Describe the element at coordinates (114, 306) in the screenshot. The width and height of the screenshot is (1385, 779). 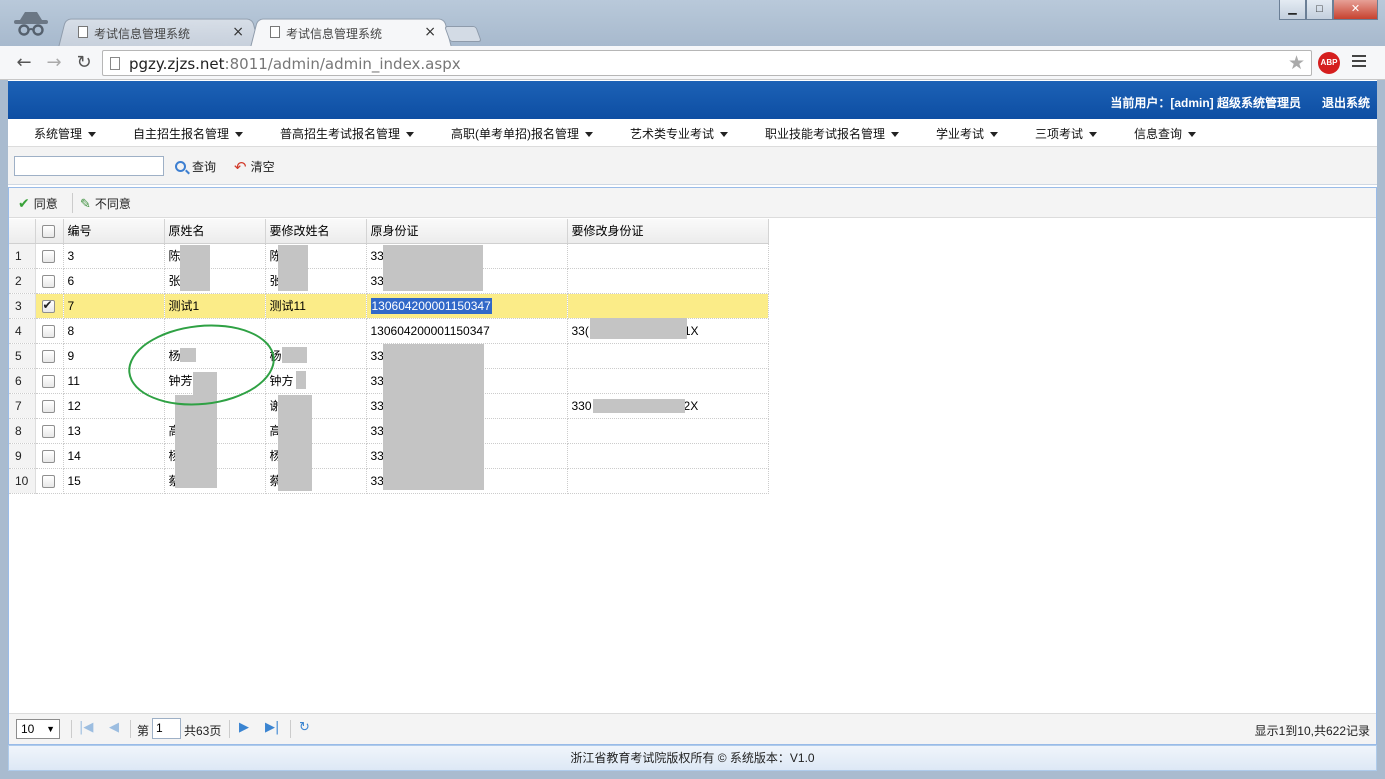
I see `cell-id: 7` at that location.